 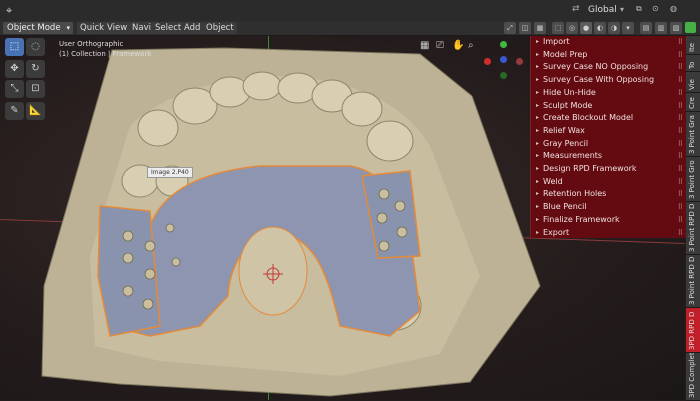 What do you see at coordinates (572, 28) in the screenshot?
I see `wireframe-shading-icon: ◎` at bounding box center [572, 28].